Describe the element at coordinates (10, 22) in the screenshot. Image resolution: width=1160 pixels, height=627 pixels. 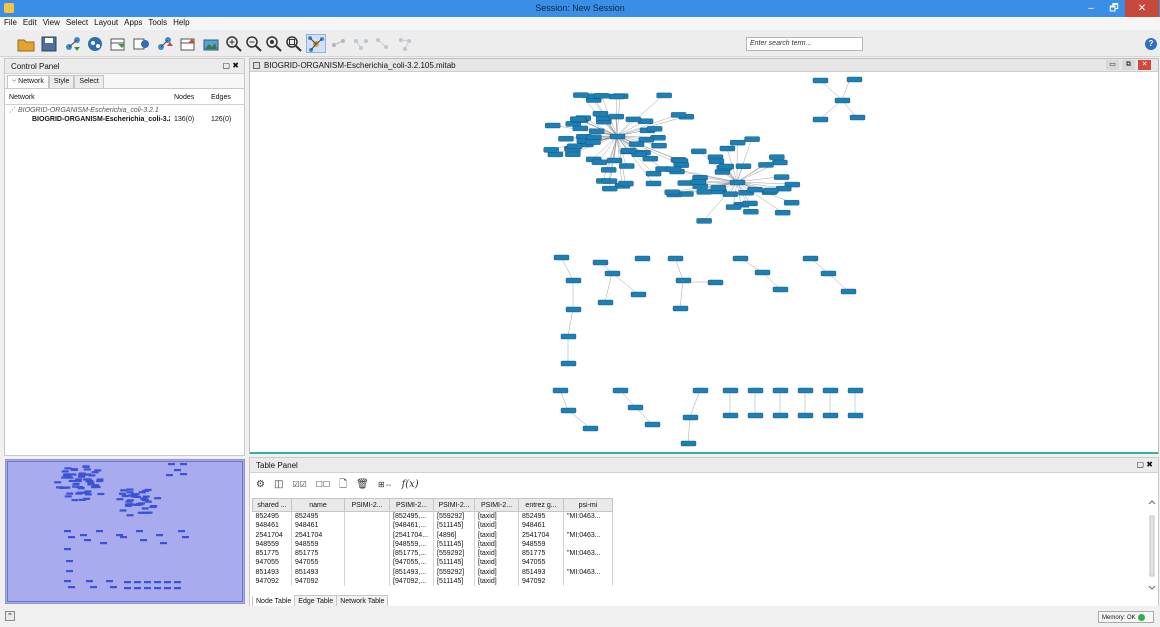
I see `menu-file: File` at that location.